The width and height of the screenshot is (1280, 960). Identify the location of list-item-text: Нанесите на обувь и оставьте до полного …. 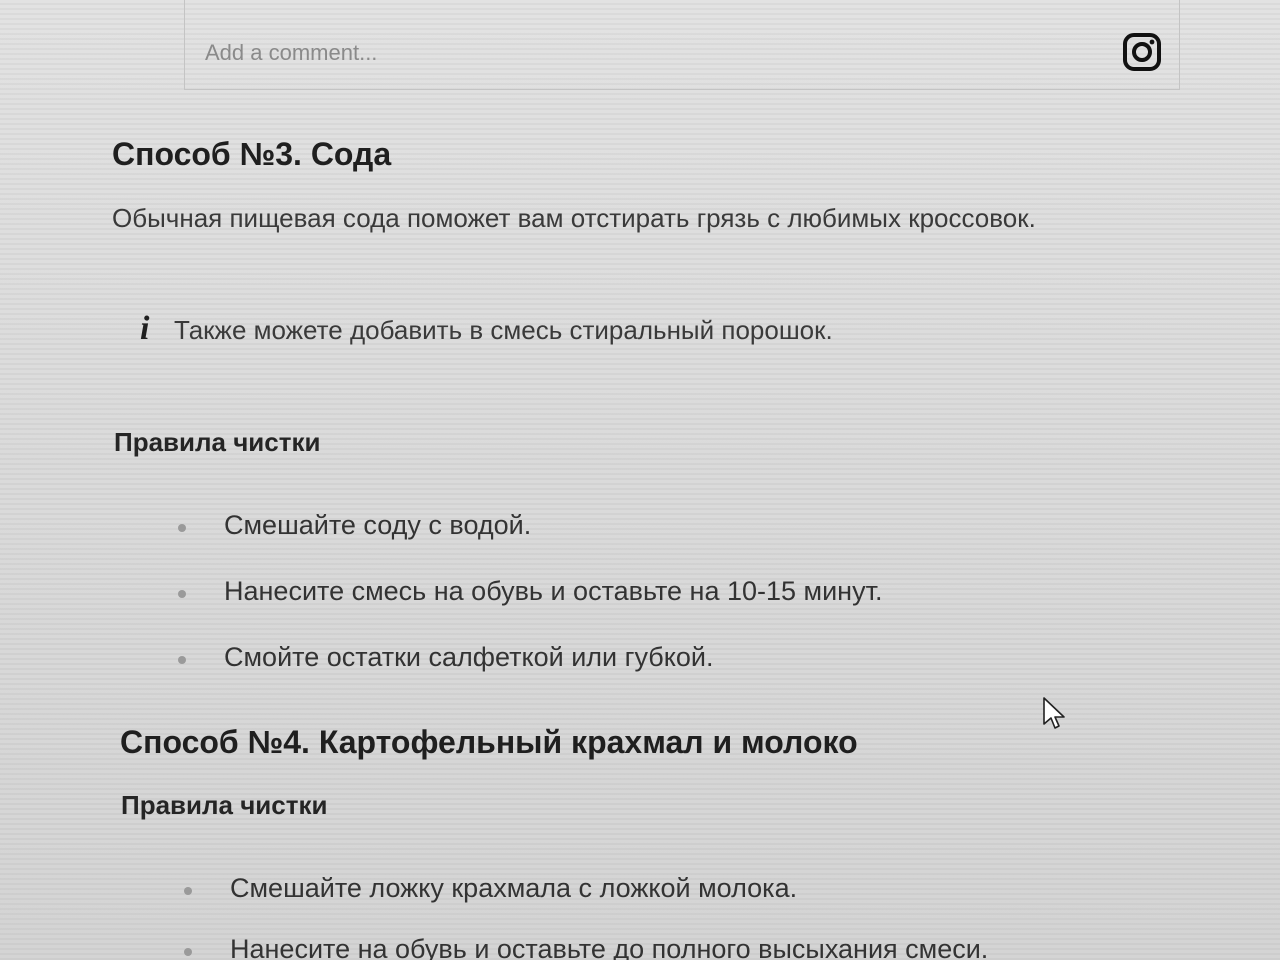
(609, 947).